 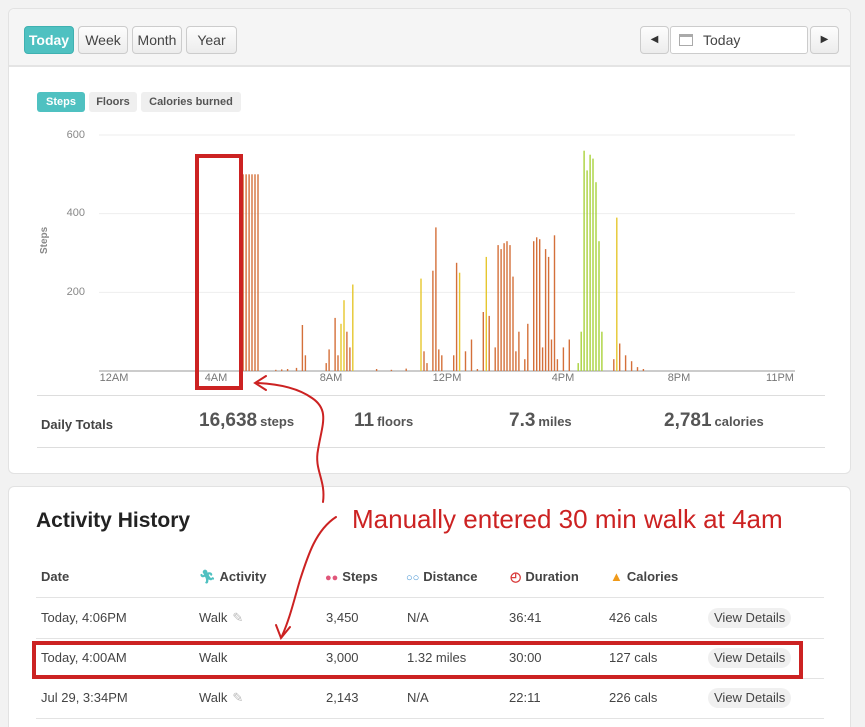 I want to click on tab-floors: Floors, so click(x=113, y=102).